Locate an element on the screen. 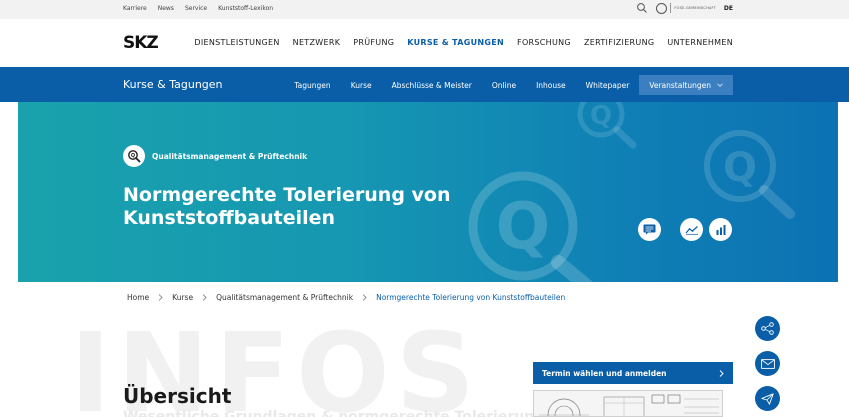 This screenshot has height=417, width=849. utility-link-lexikon: Kunststoff-Lexikon is located at coordinates (245, 8).